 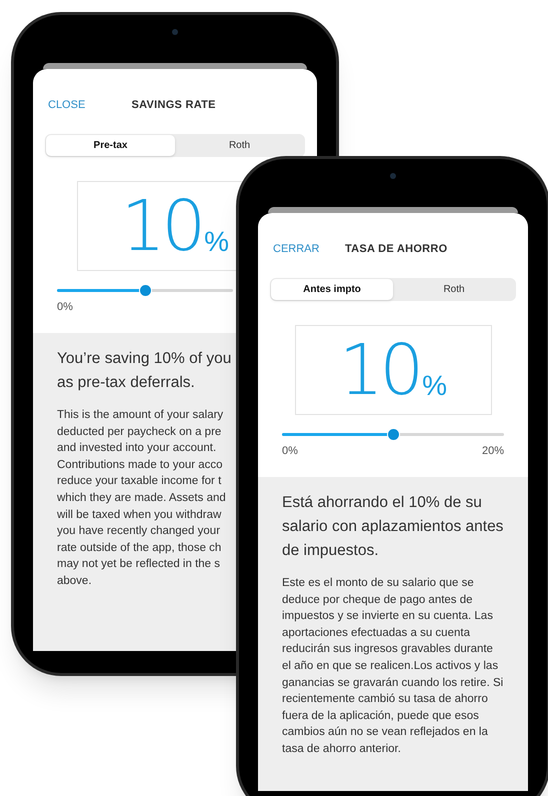 What do you see at coordinates (396, 249) in the screenshot?
I see `screen-title: TASA DE AHORRO` at bounding box center [396, 249].